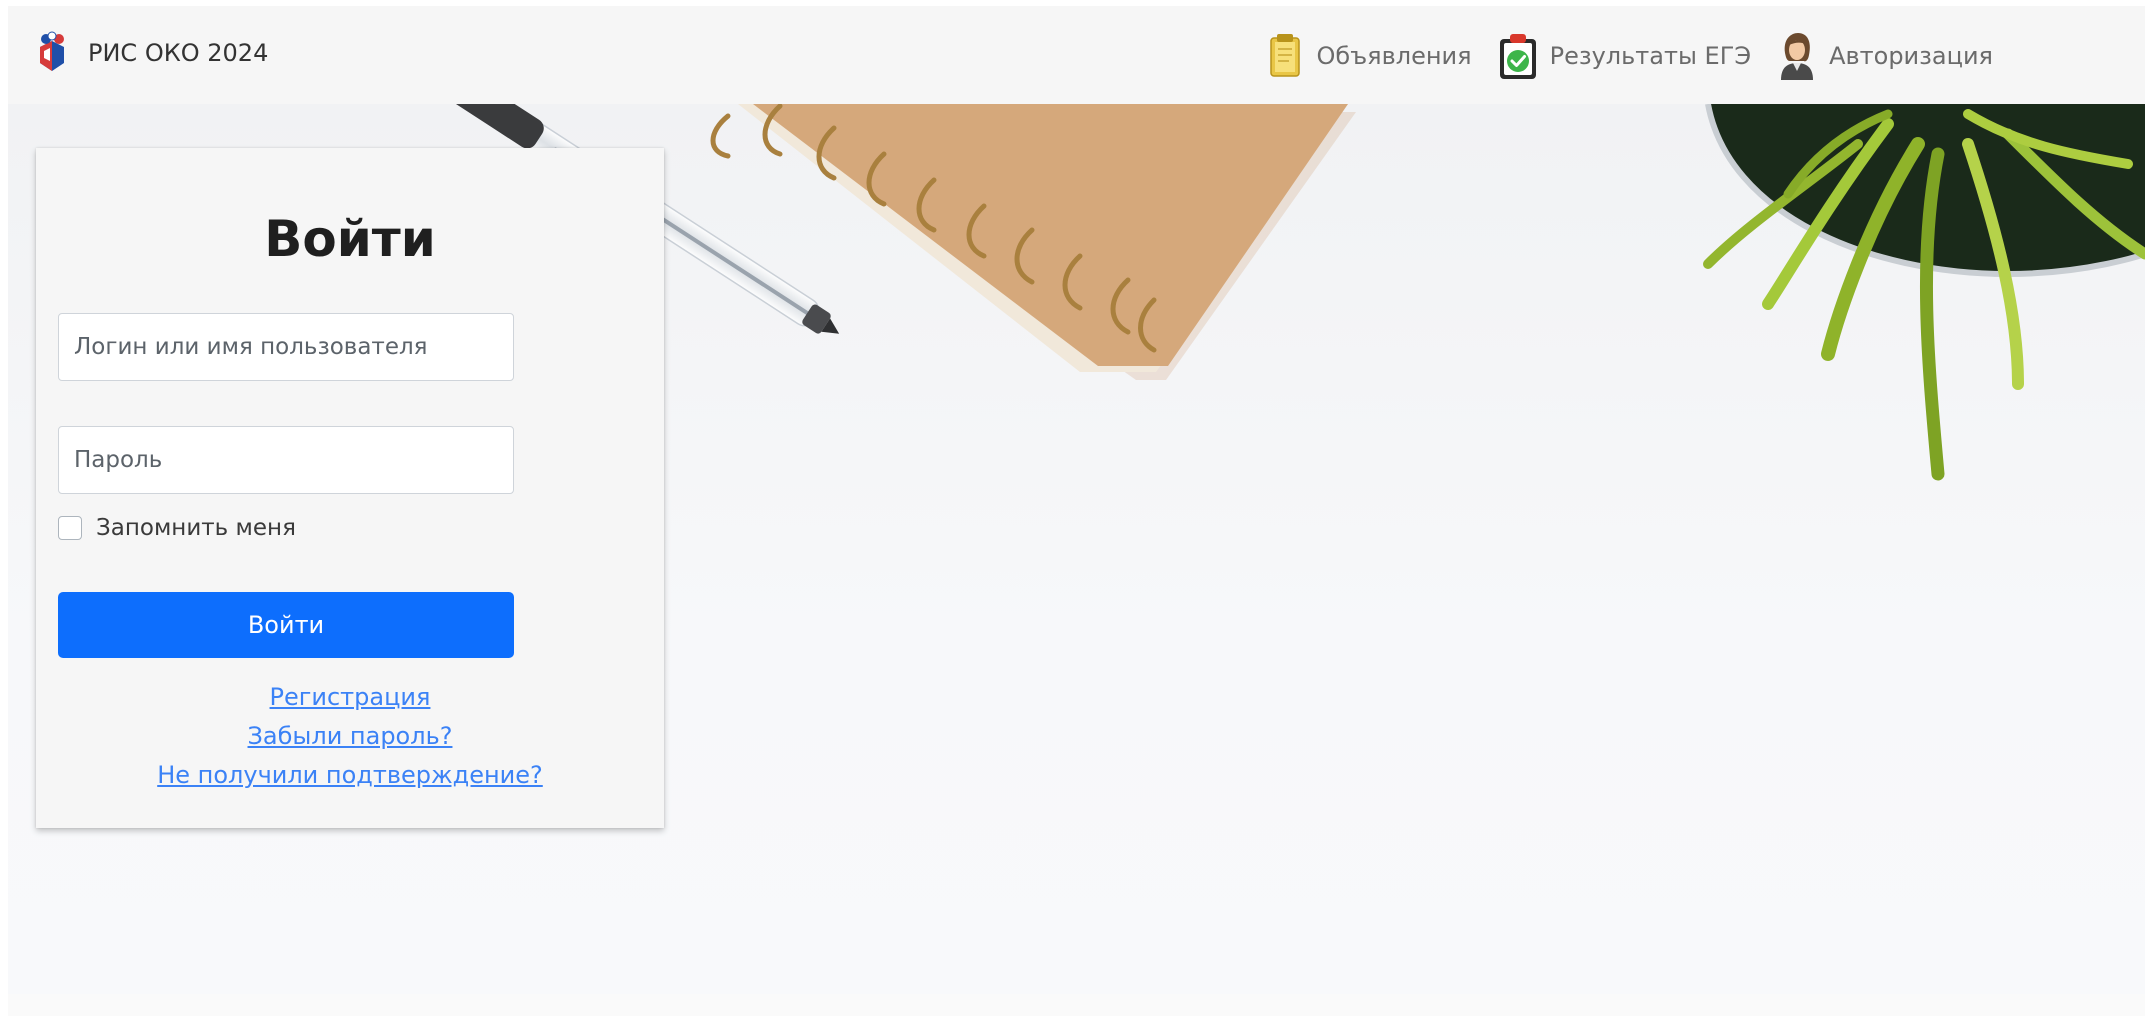 The height and width of the screenshot is (1016, 2145). Describe the element at coordinates (178, 53) in the screenshot. I see `brand-label: РИС ОКО 2024` at that location.